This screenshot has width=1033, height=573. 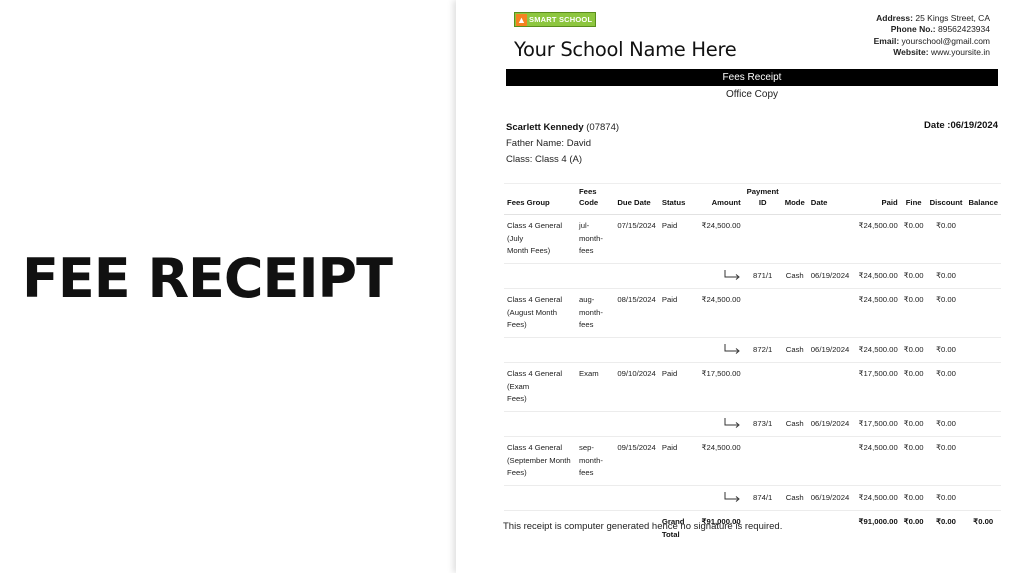 What do you see at coordinates (946, 199) in the screenshot?
I see `col-discount: Discount` at bounding box center [946, 199].